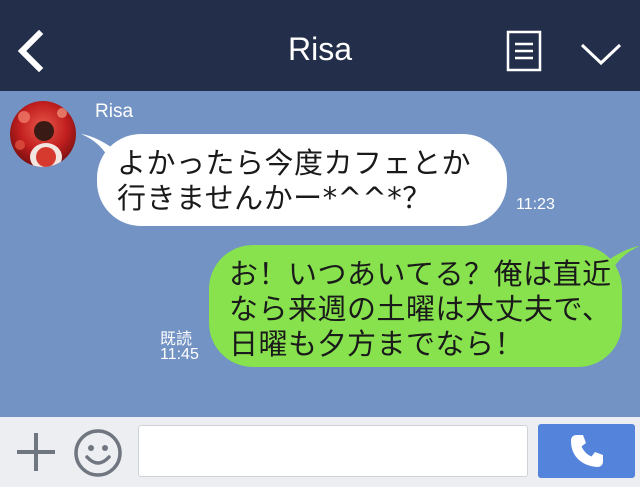 Image resolution: width=640 pixels, height=487 pixels. Describe the element at coordinates (333, 451) in the screenshot. I see `message-input` at that location.